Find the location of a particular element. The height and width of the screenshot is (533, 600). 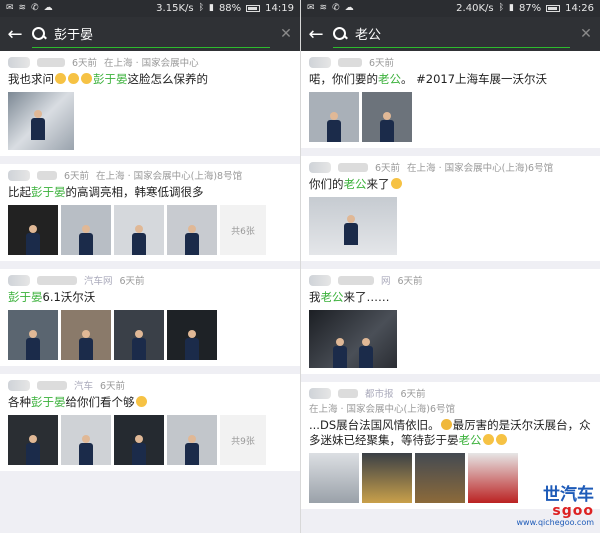

result-post: 6天前 在上海 · 国家会展中心 我也求问 彭于晏这脸怎么保养的 is located at coordinates (150, 103).